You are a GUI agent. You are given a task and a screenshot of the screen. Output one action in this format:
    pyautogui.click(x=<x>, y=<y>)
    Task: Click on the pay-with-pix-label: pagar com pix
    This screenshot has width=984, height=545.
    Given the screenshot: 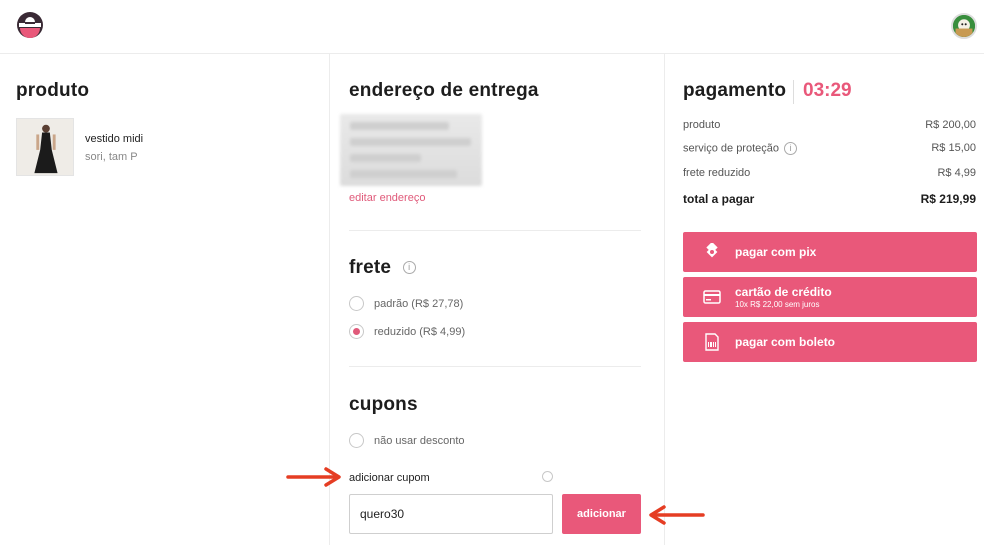 What is the action you would take?
    pyautogui.click(x=776, y=252)
    